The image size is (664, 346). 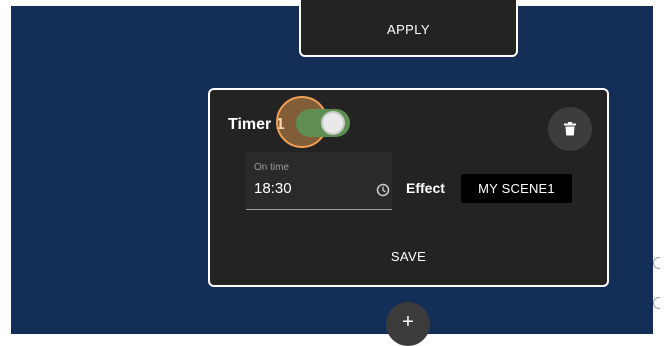 I want to click on on-time-label: On time, so click(x=272, y=167).